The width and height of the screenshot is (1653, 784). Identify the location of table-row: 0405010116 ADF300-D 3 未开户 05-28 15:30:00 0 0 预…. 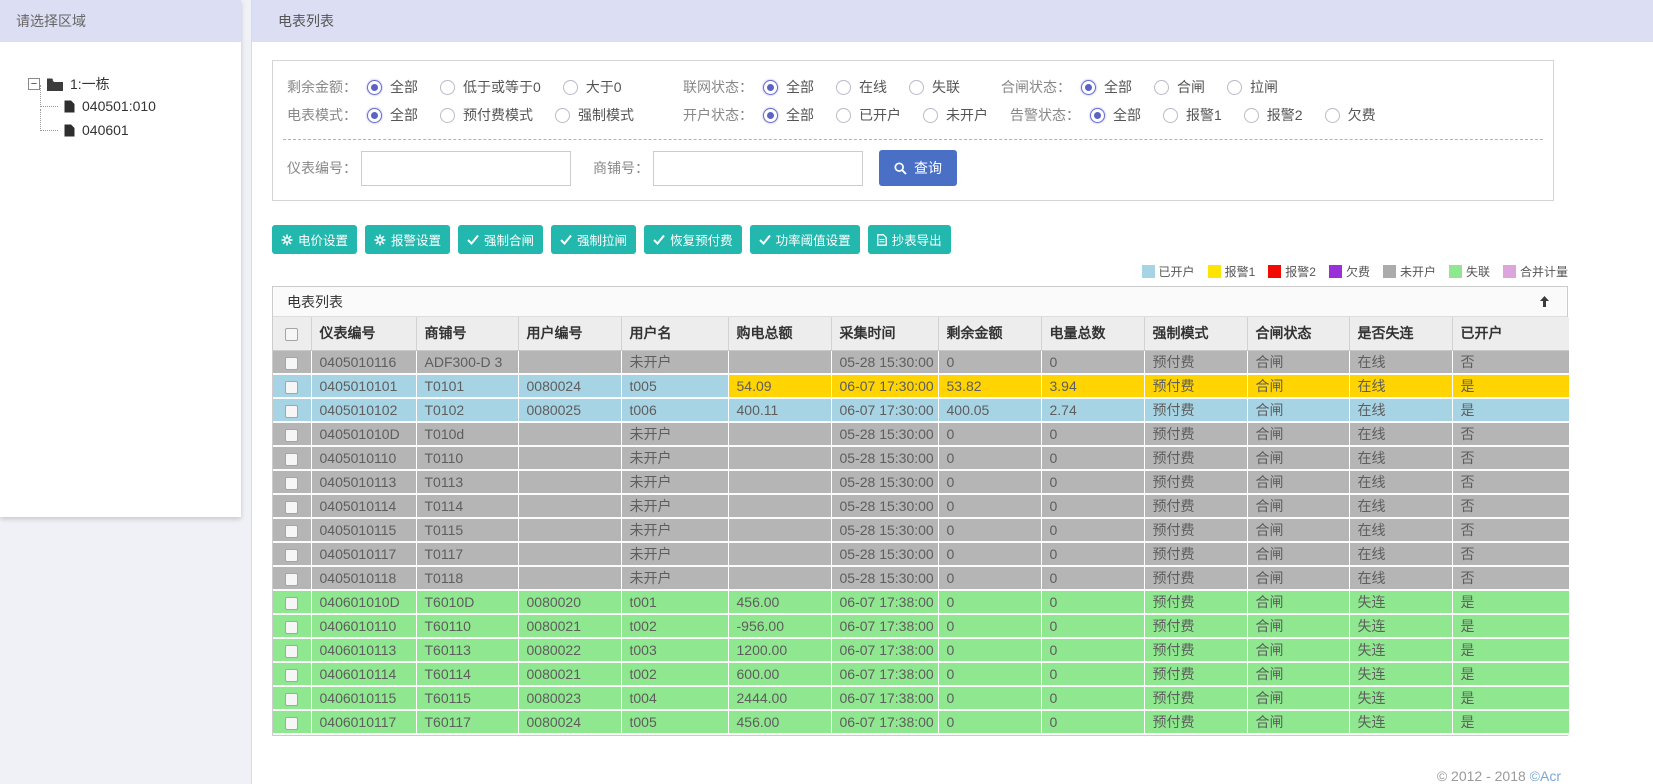
(921, 362).